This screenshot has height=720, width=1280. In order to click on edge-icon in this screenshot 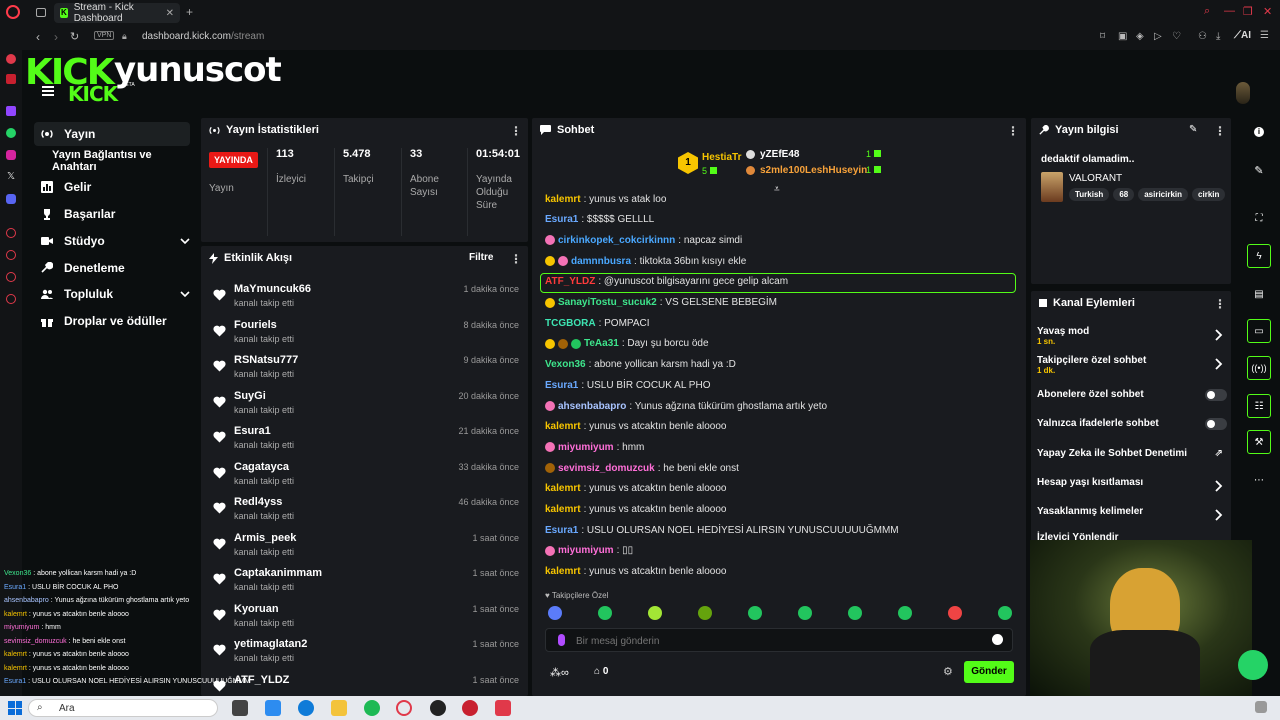, I will do `click(306, 708)`.